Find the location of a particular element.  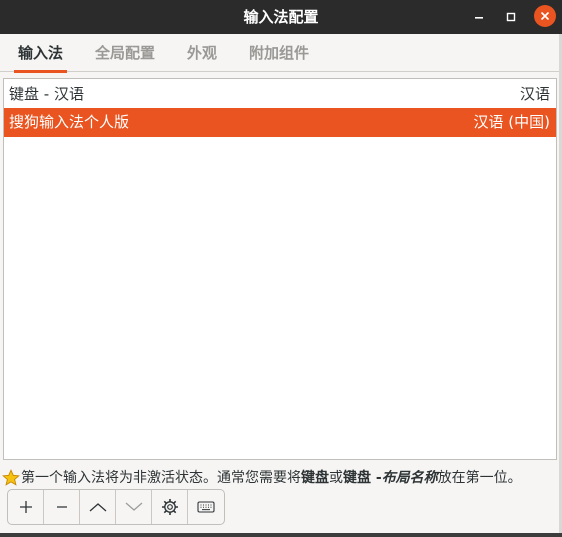

tab-input-method: 输入法 is located at coordinates (40, 53).